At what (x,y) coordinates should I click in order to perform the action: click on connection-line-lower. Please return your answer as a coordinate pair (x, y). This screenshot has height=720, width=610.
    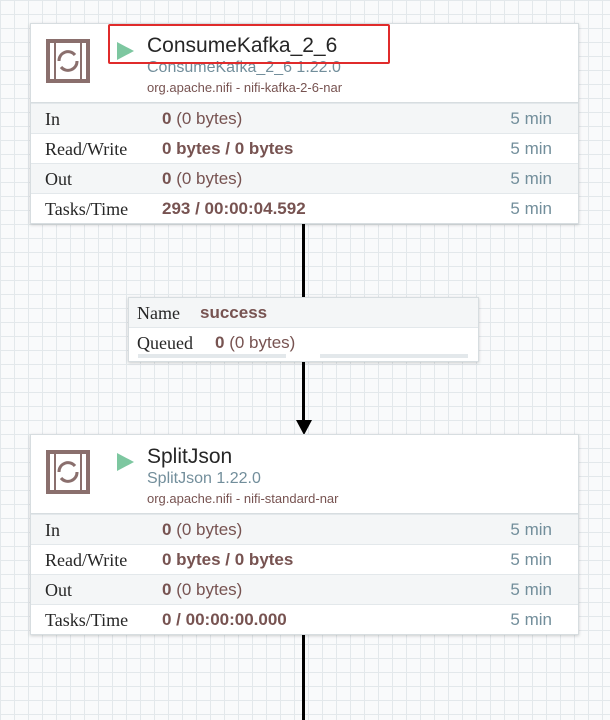
    Looking at the image, I should click on (303, 391).